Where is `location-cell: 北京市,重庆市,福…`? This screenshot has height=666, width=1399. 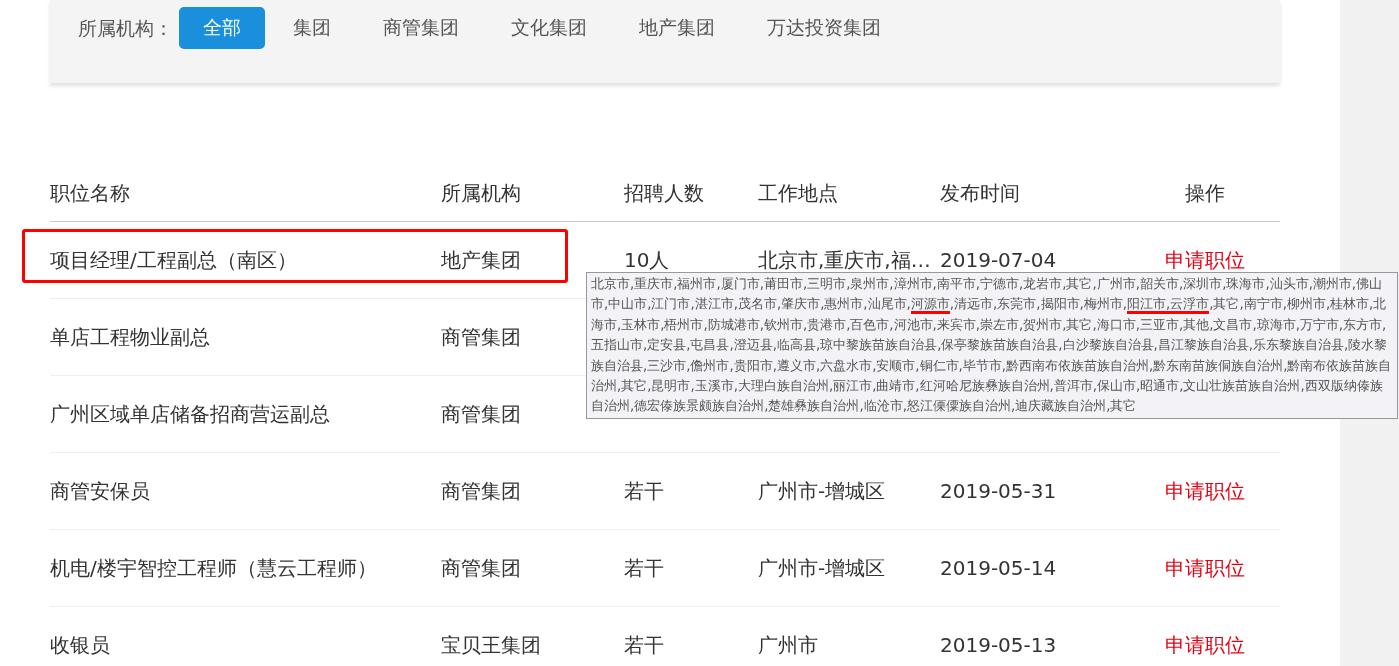
location-cell: 北京市,重庆市,福… is located at coordinates (844, 259).